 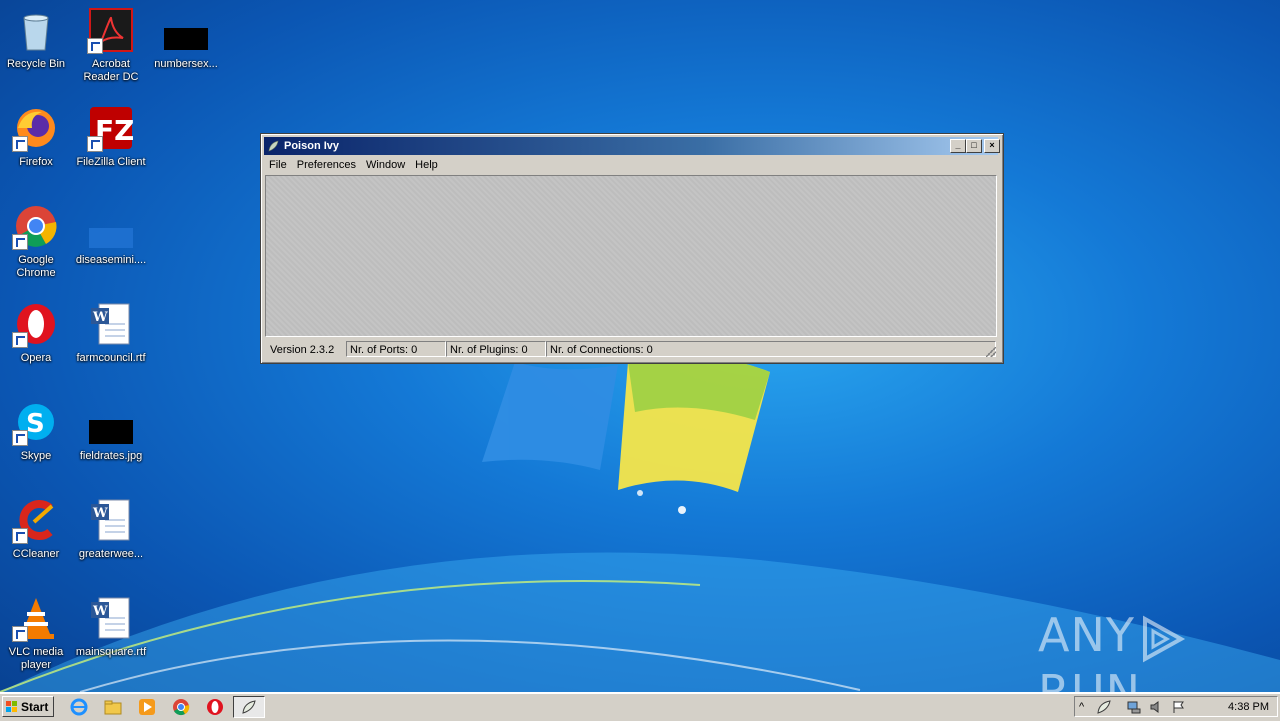 I want to click on menu-help: Help, so click(x=426, y=165).